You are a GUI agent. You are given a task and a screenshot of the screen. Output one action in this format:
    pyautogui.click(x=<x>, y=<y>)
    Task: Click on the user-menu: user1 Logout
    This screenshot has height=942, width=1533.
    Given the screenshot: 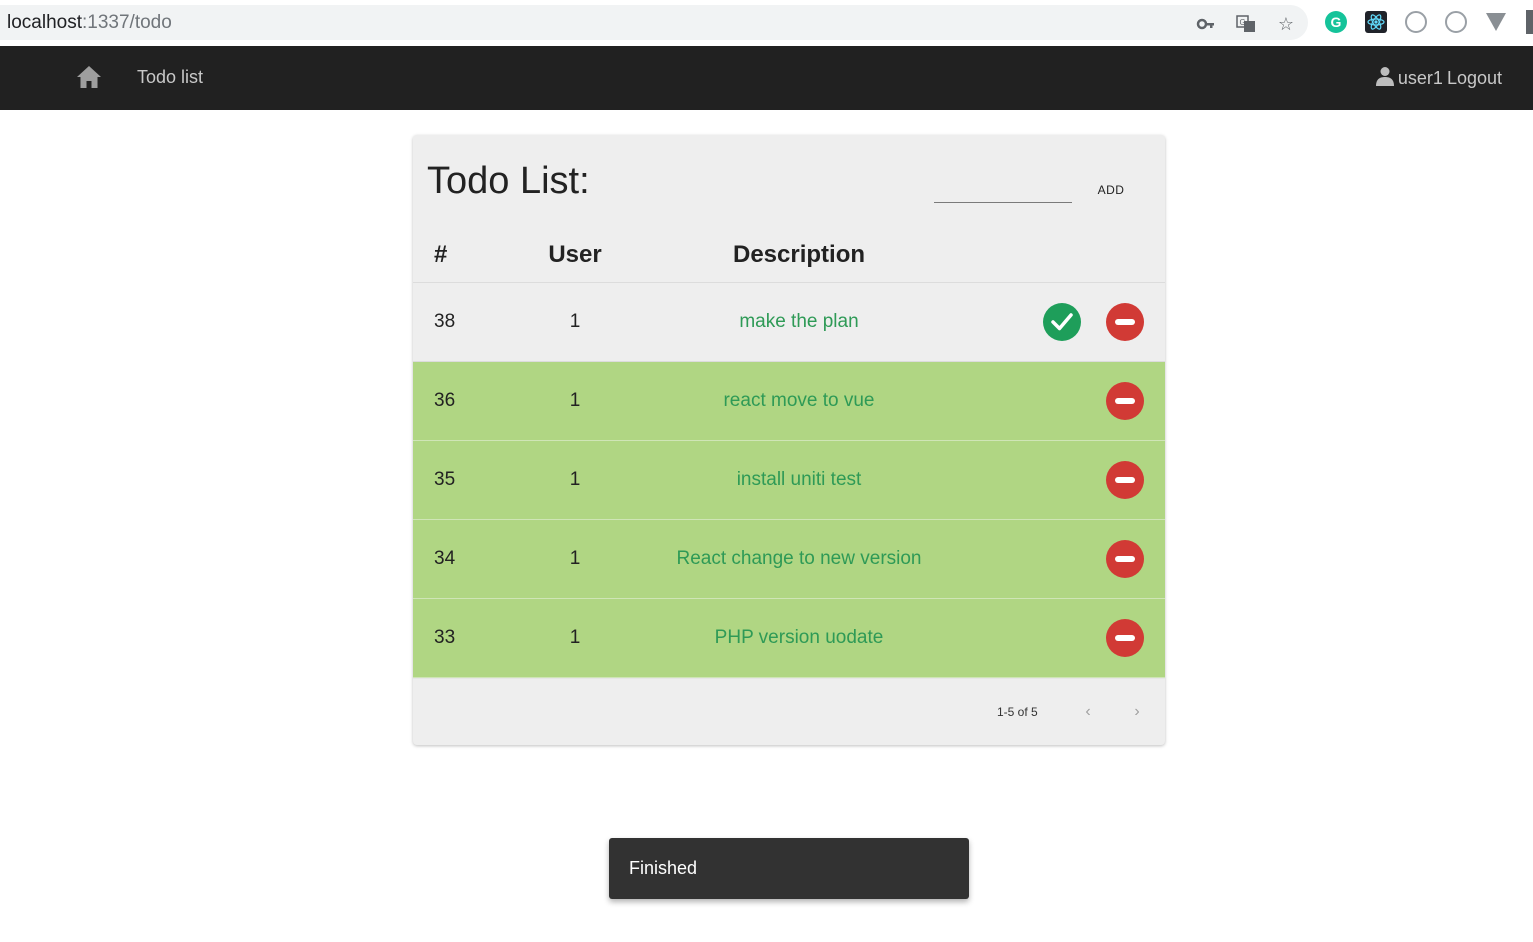 What is the action you would take?
    pyautogui.click(x=1438, y=78)
    